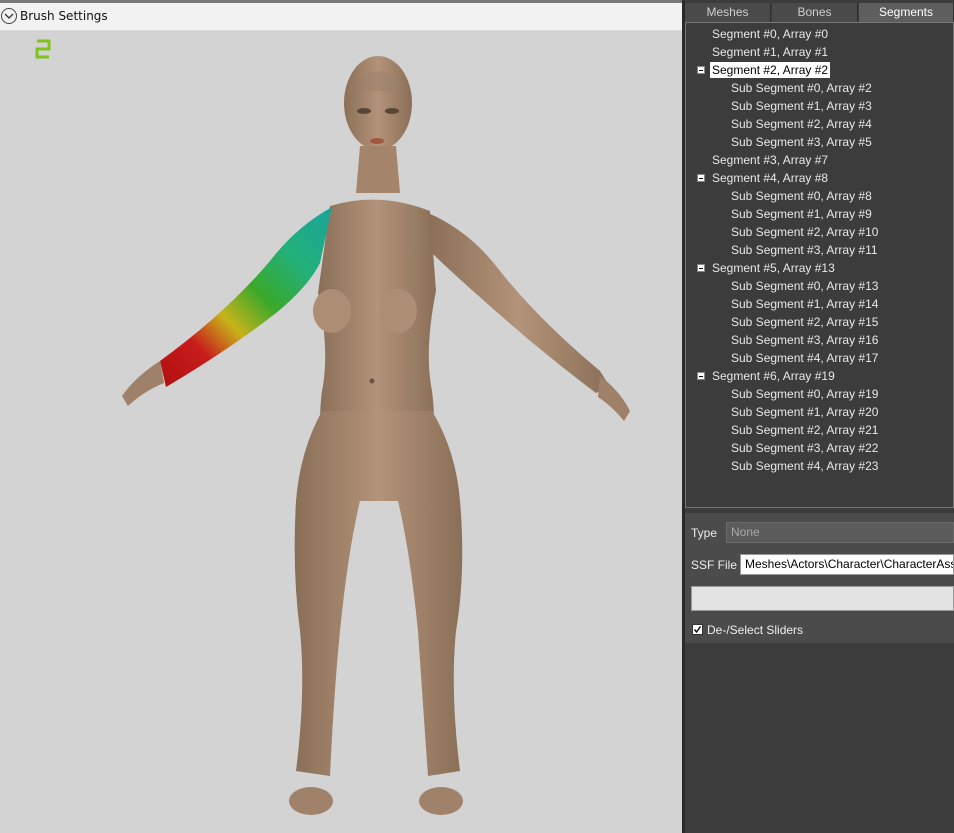  Describe the element at coordinates (804, 466) in the screenshot. I see `tree-sub-segment: Sub Segment #4, Array #23` at that location.